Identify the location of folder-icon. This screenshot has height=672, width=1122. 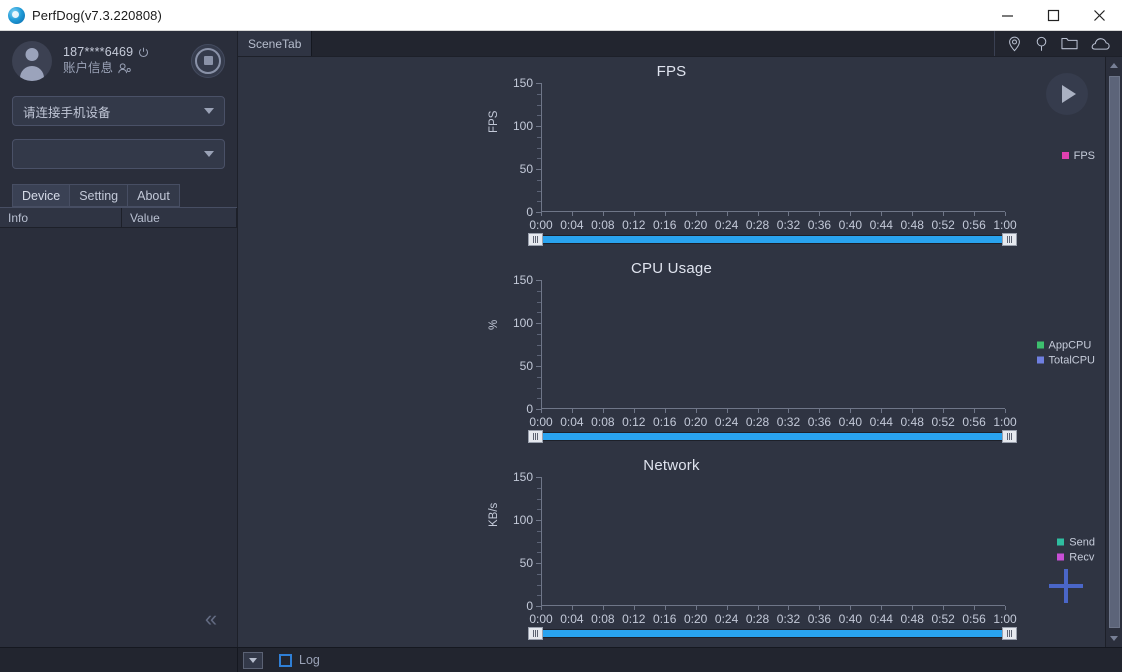
(1069, 43).